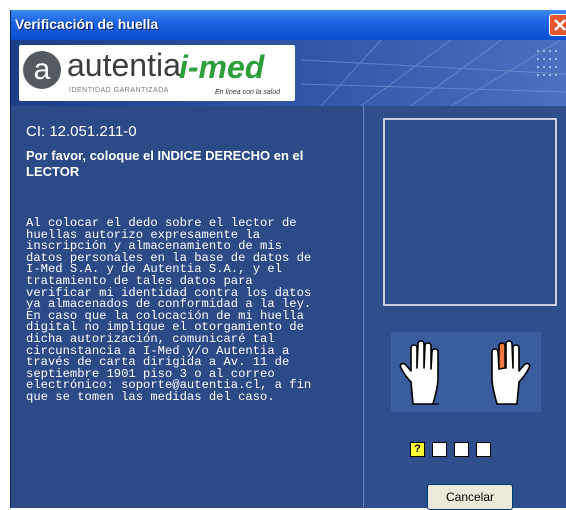  I want to click on right-index-finger-highlight, so click(502, 356).